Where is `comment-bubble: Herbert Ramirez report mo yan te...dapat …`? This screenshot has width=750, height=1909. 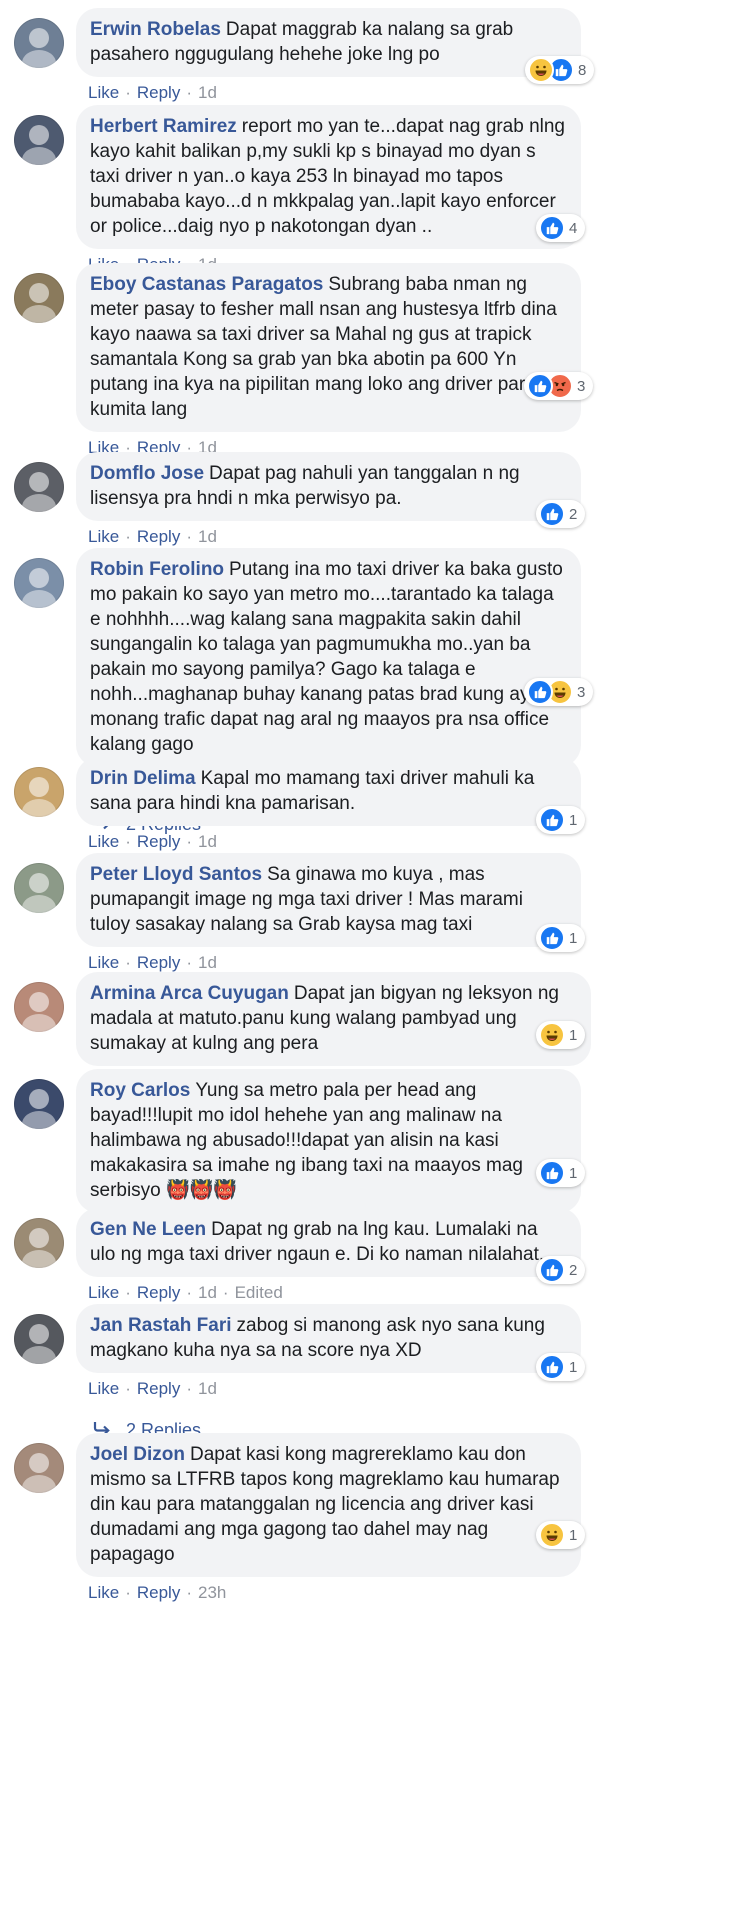
comment-bubble: Herbert Ramirez report mo yan te...dapat … is located at coordinates (328, 177).